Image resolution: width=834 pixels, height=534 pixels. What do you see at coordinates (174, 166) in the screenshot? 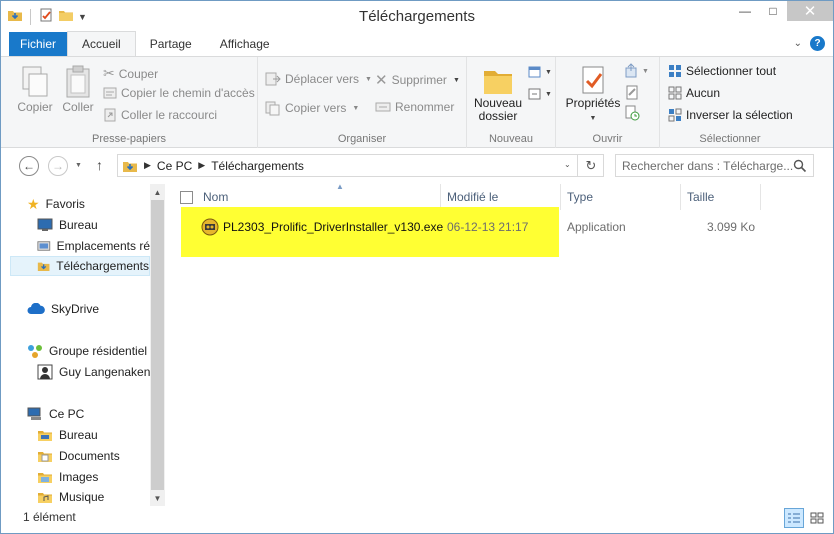
I see `breadcrumb-this-pc: Ce PC` at bounding box center [174, 166].